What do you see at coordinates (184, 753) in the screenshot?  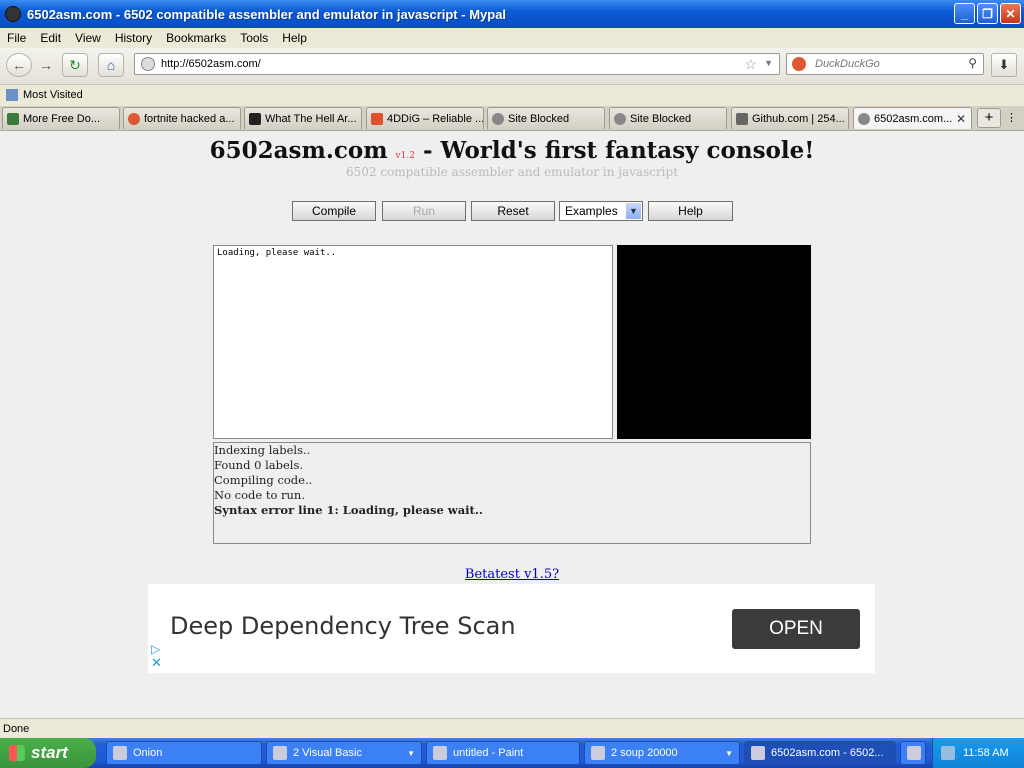 I see `taskbar-item-onion: Onion` at bounding box center [184, 753].